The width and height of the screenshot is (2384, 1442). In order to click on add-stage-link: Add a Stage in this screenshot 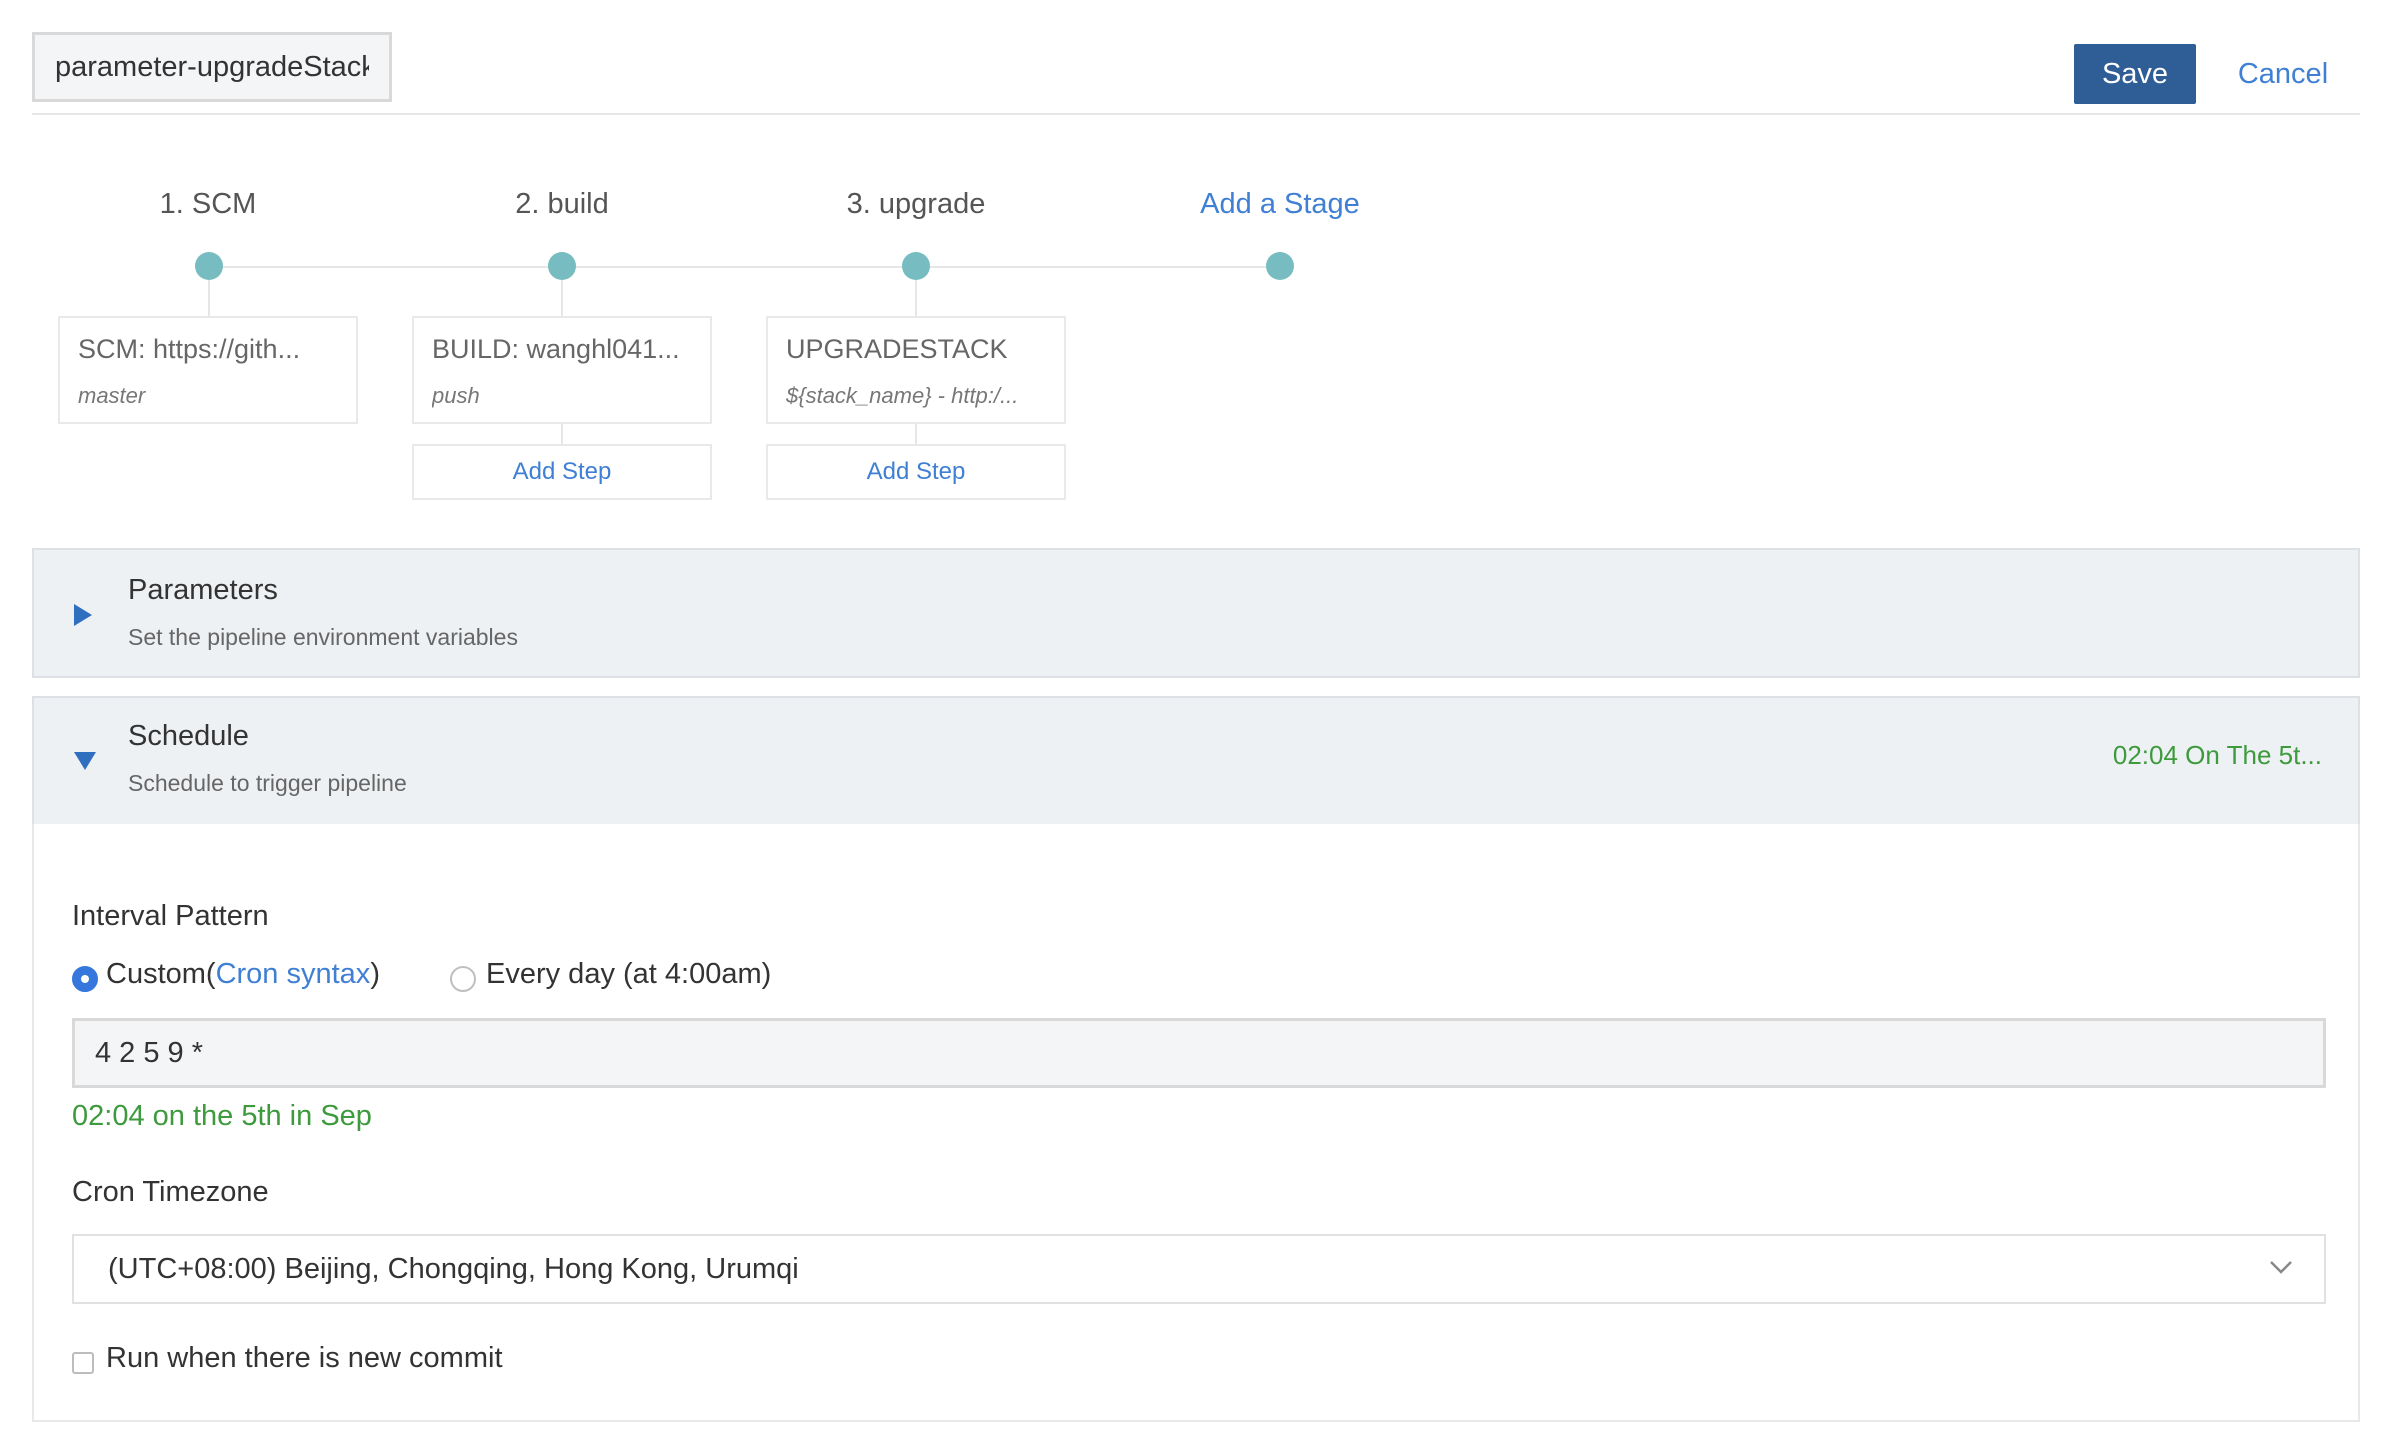, I will do `click(1280, 204)`.